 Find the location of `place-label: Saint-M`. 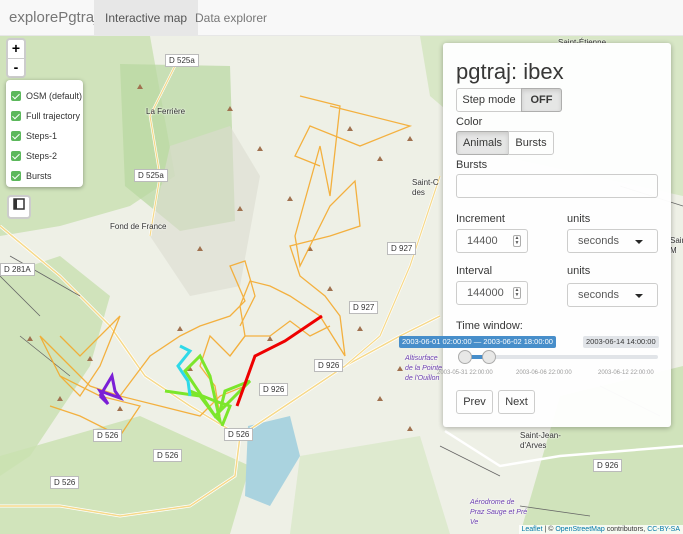

place-label: Saint-M is located at coordinates (676, 245).